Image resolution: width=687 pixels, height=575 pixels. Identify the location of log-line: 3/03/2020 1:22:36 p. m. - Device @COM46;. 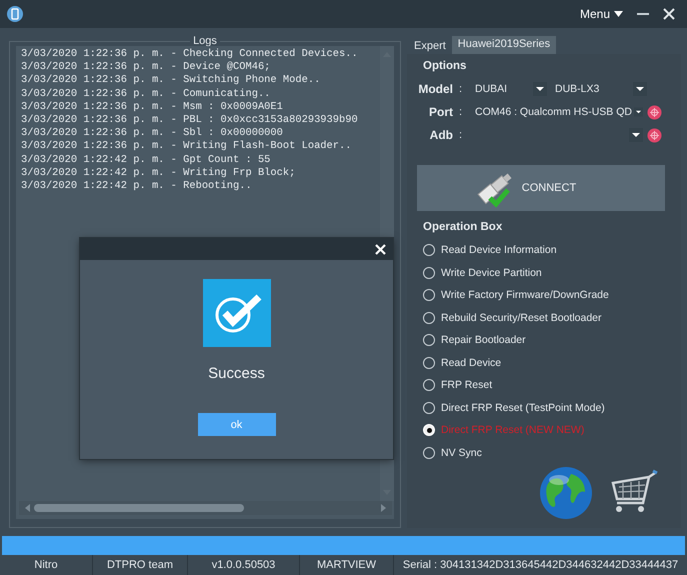
(146, 67).